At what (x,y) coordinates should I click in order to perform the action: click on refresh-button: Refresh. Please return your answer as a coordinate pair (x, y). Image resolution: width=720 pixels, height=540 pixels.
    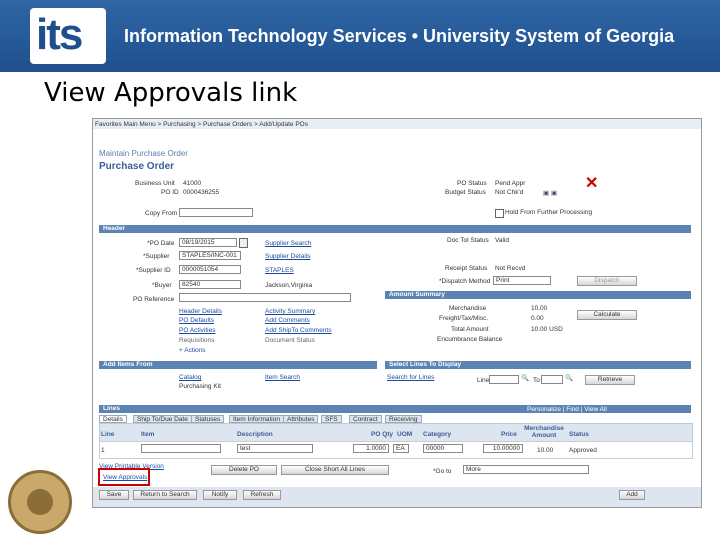
    Looking at the image, I should click on (262, 495).